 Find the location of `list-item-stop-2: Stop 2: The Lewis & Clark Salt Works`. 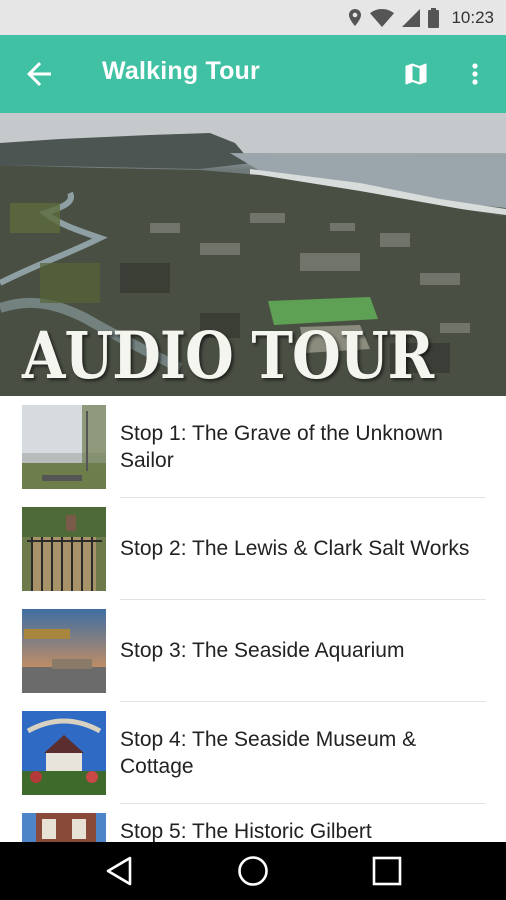

list-item-stop-2: Stop 2: The Lewis & Clark Salt Works is located at coordinates (253, 549).